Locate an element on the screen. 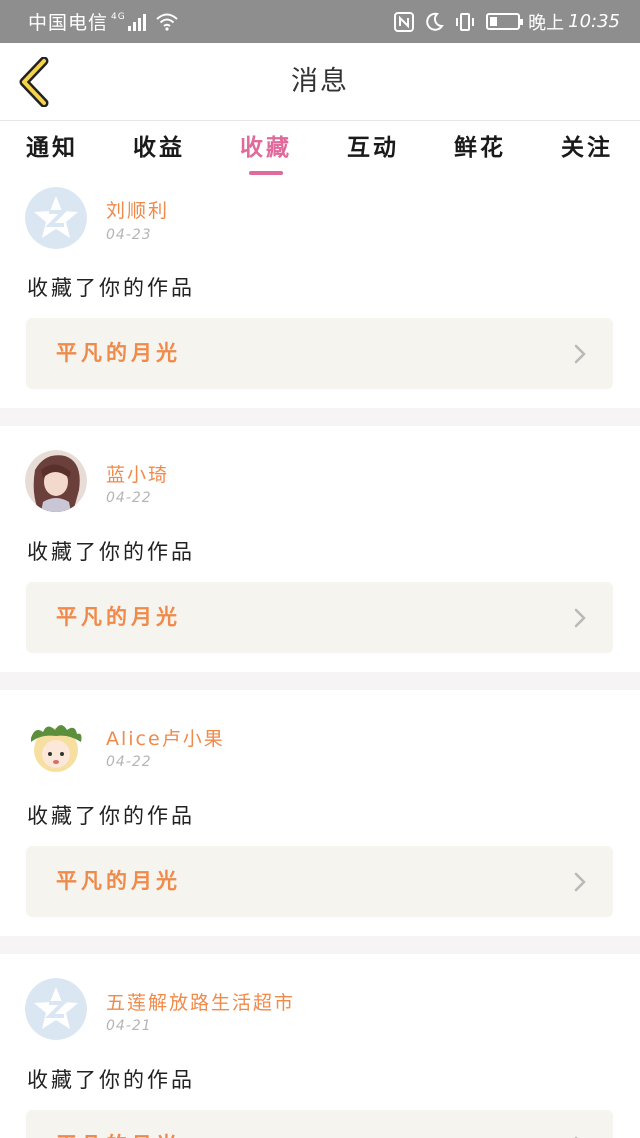 Image resolution: width=640 pixels, height=1138 pixels. tab-follow: 关注 is located at coordinates (587, 151).